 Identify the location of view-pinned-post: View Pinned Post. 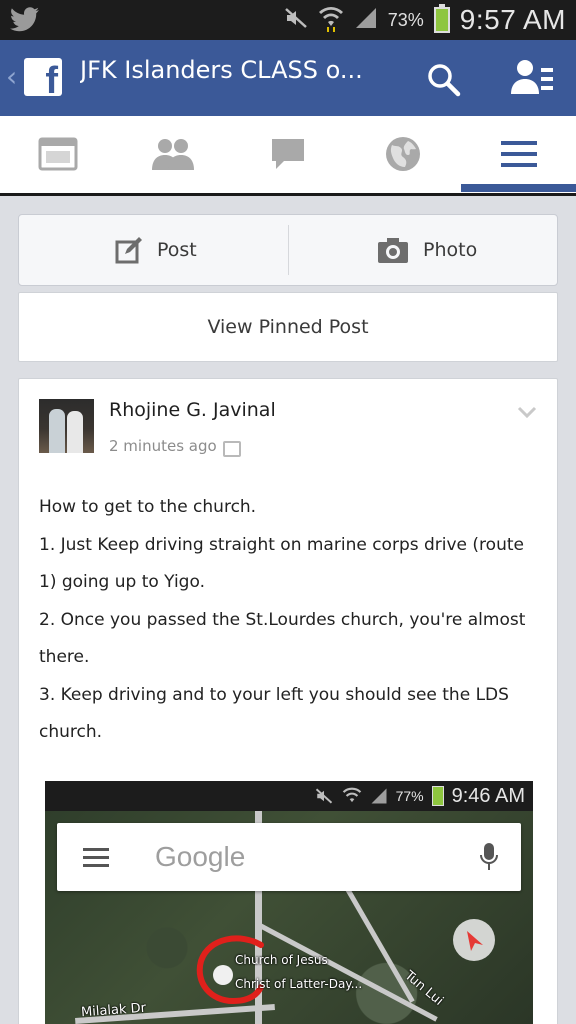
(288, 327).